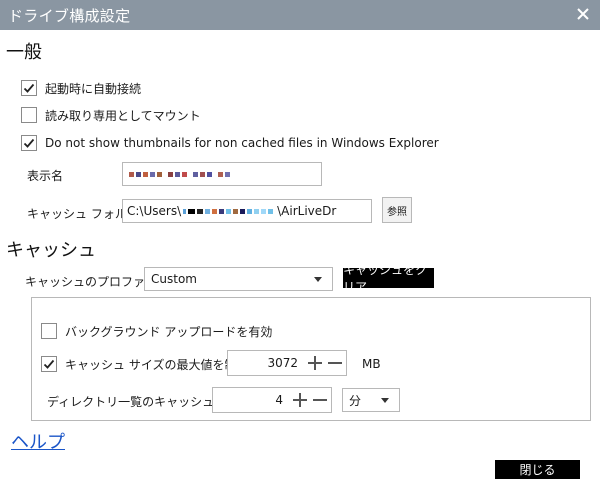 This screenshot has width=600, height=490. I want to click on limit-size-option: キャッシュ サイズの最大値を制限, so click(144, 364).